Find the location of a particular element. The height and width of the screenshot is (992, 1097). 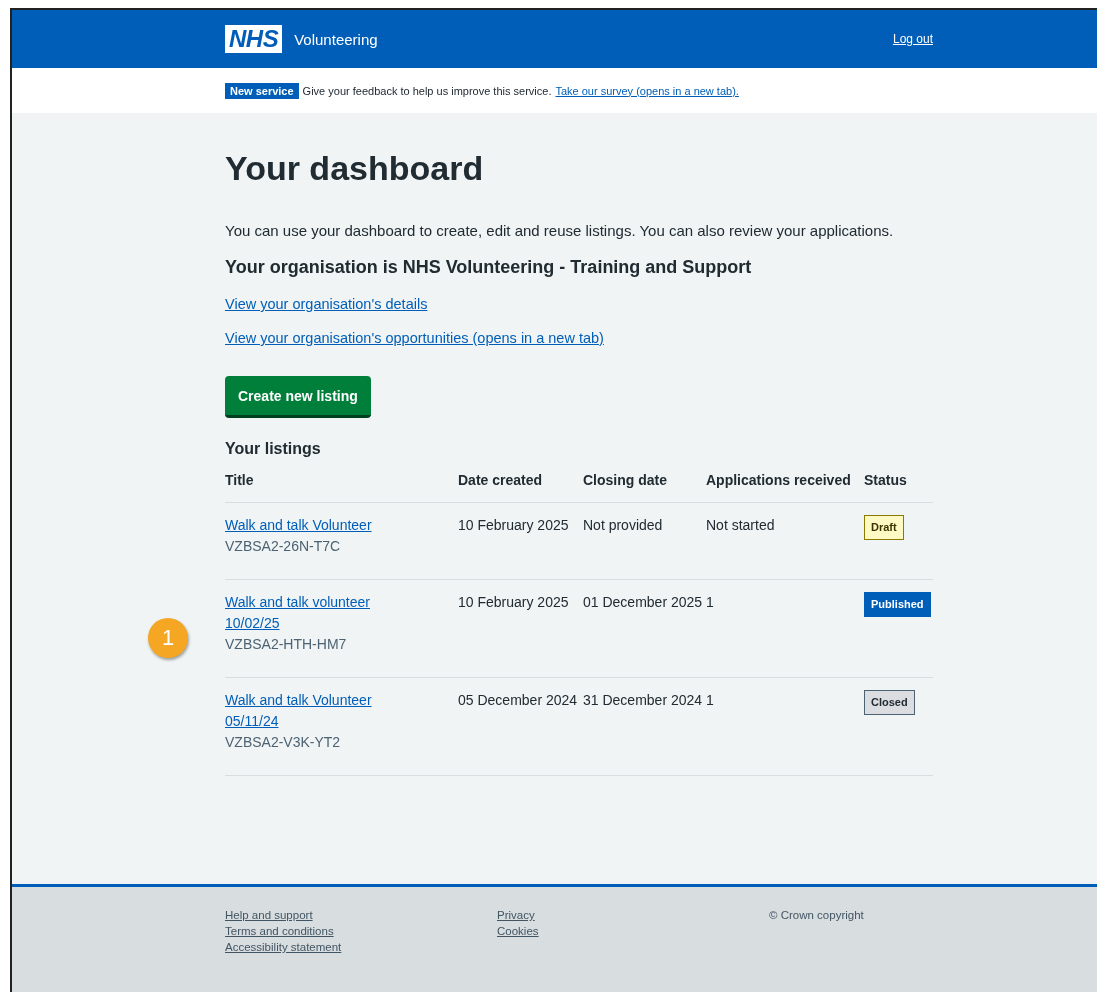

column-header: Applications received is located at coordinates (778, 480).